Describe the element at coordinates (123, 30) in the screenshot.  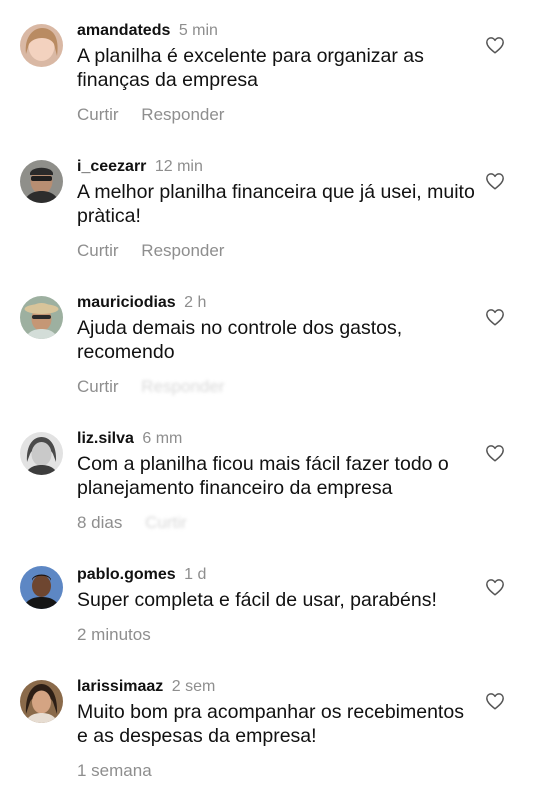
I see `username: amandateds` at that location.